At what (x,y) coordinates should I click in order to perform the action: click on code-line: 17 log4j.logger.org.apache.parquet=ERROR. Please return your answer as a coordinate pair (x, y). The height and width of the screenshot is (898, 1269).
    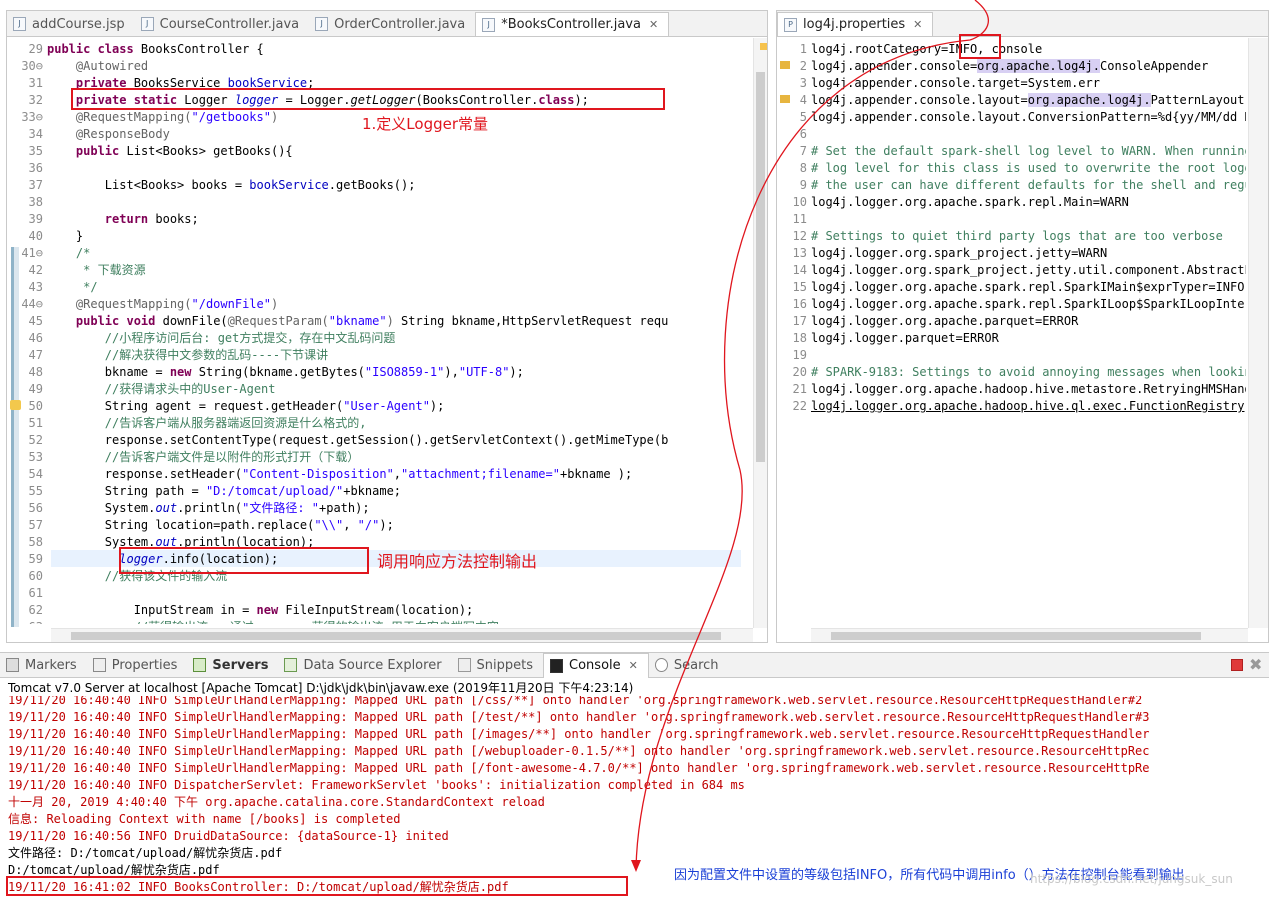
    Looking at the image, I should click on (928, 321).